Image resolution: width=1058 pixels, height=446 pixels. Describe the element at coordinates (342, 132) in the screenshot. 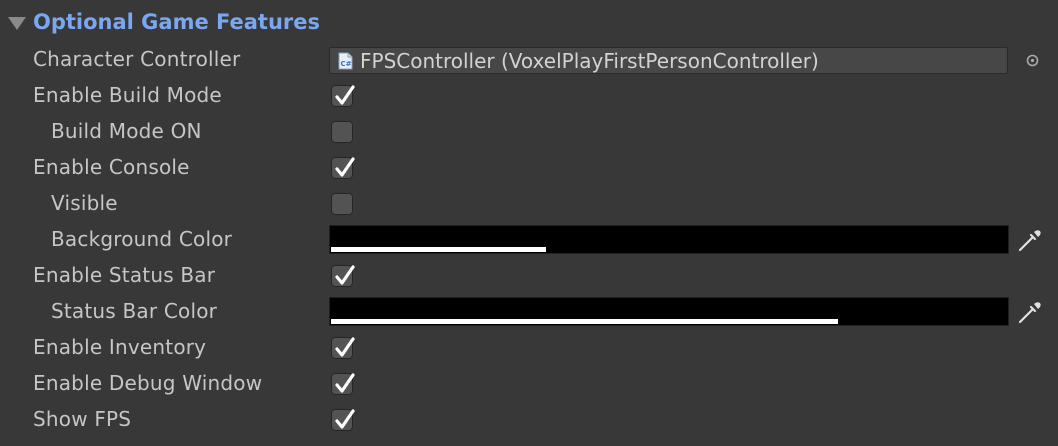

I see `build-mode-on-checkbox` at that location.